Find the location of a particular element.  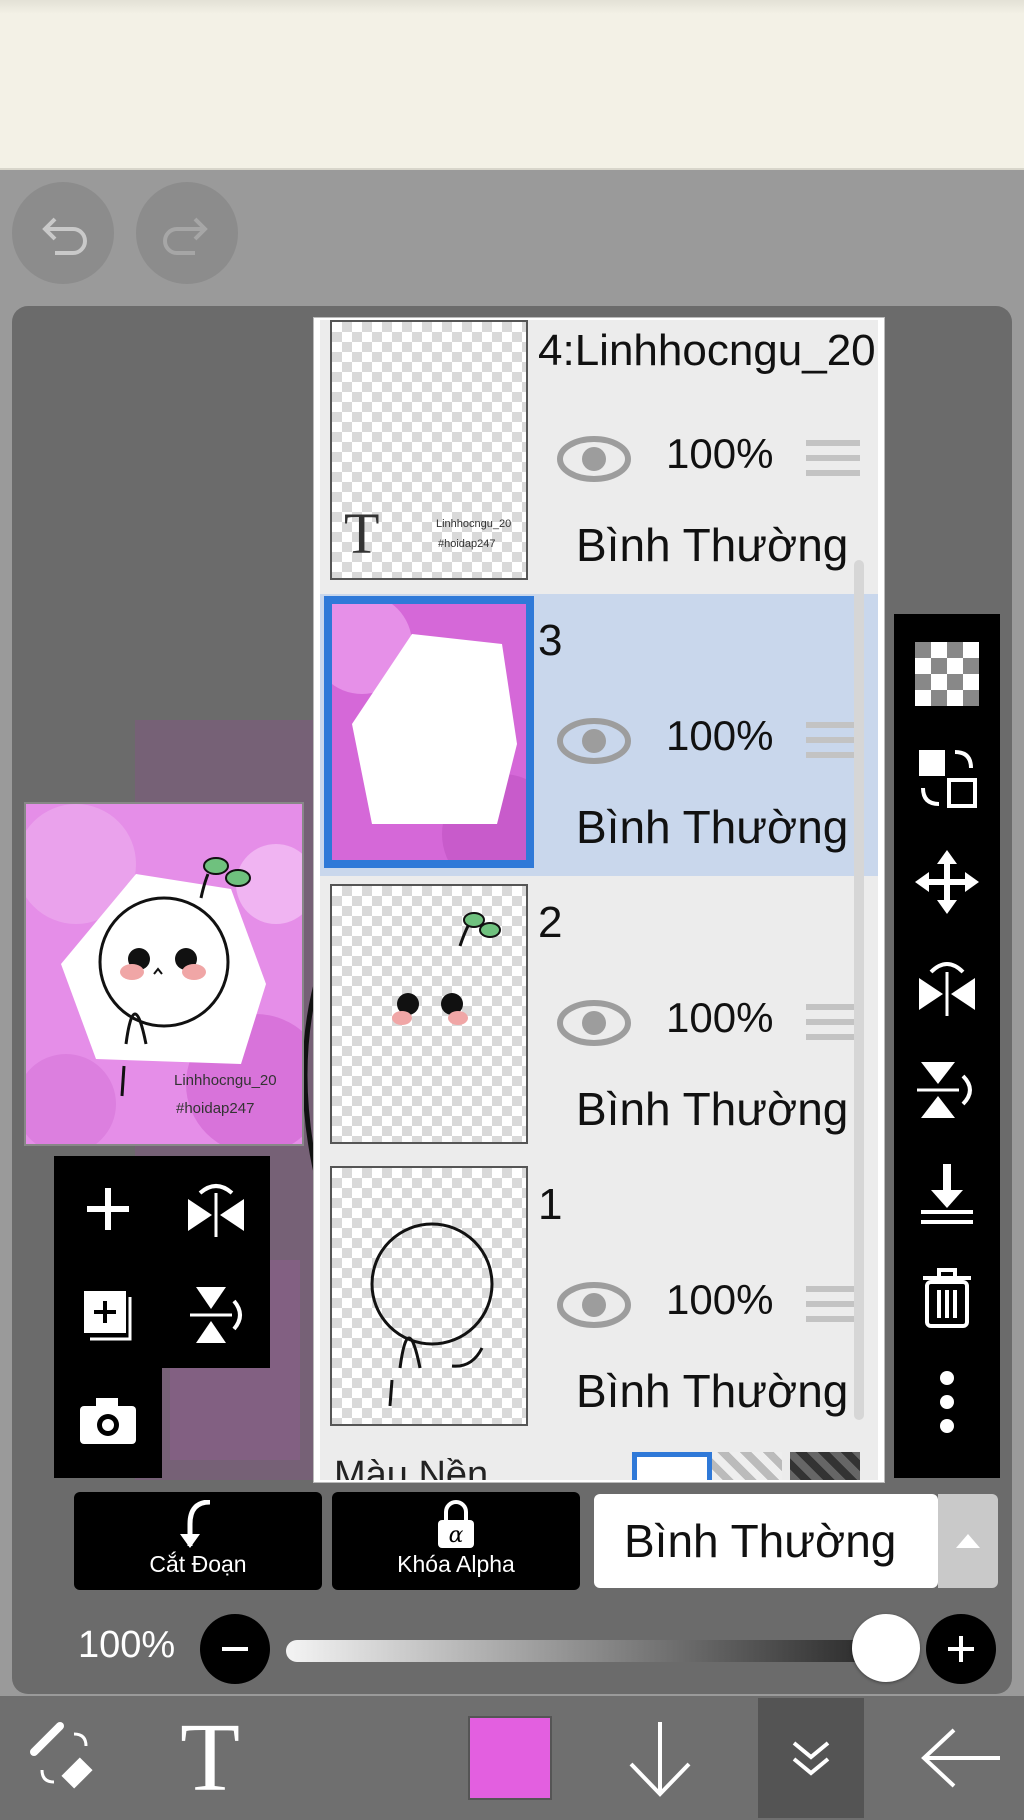

layer-down-button is located at coordinates (660, 1758).